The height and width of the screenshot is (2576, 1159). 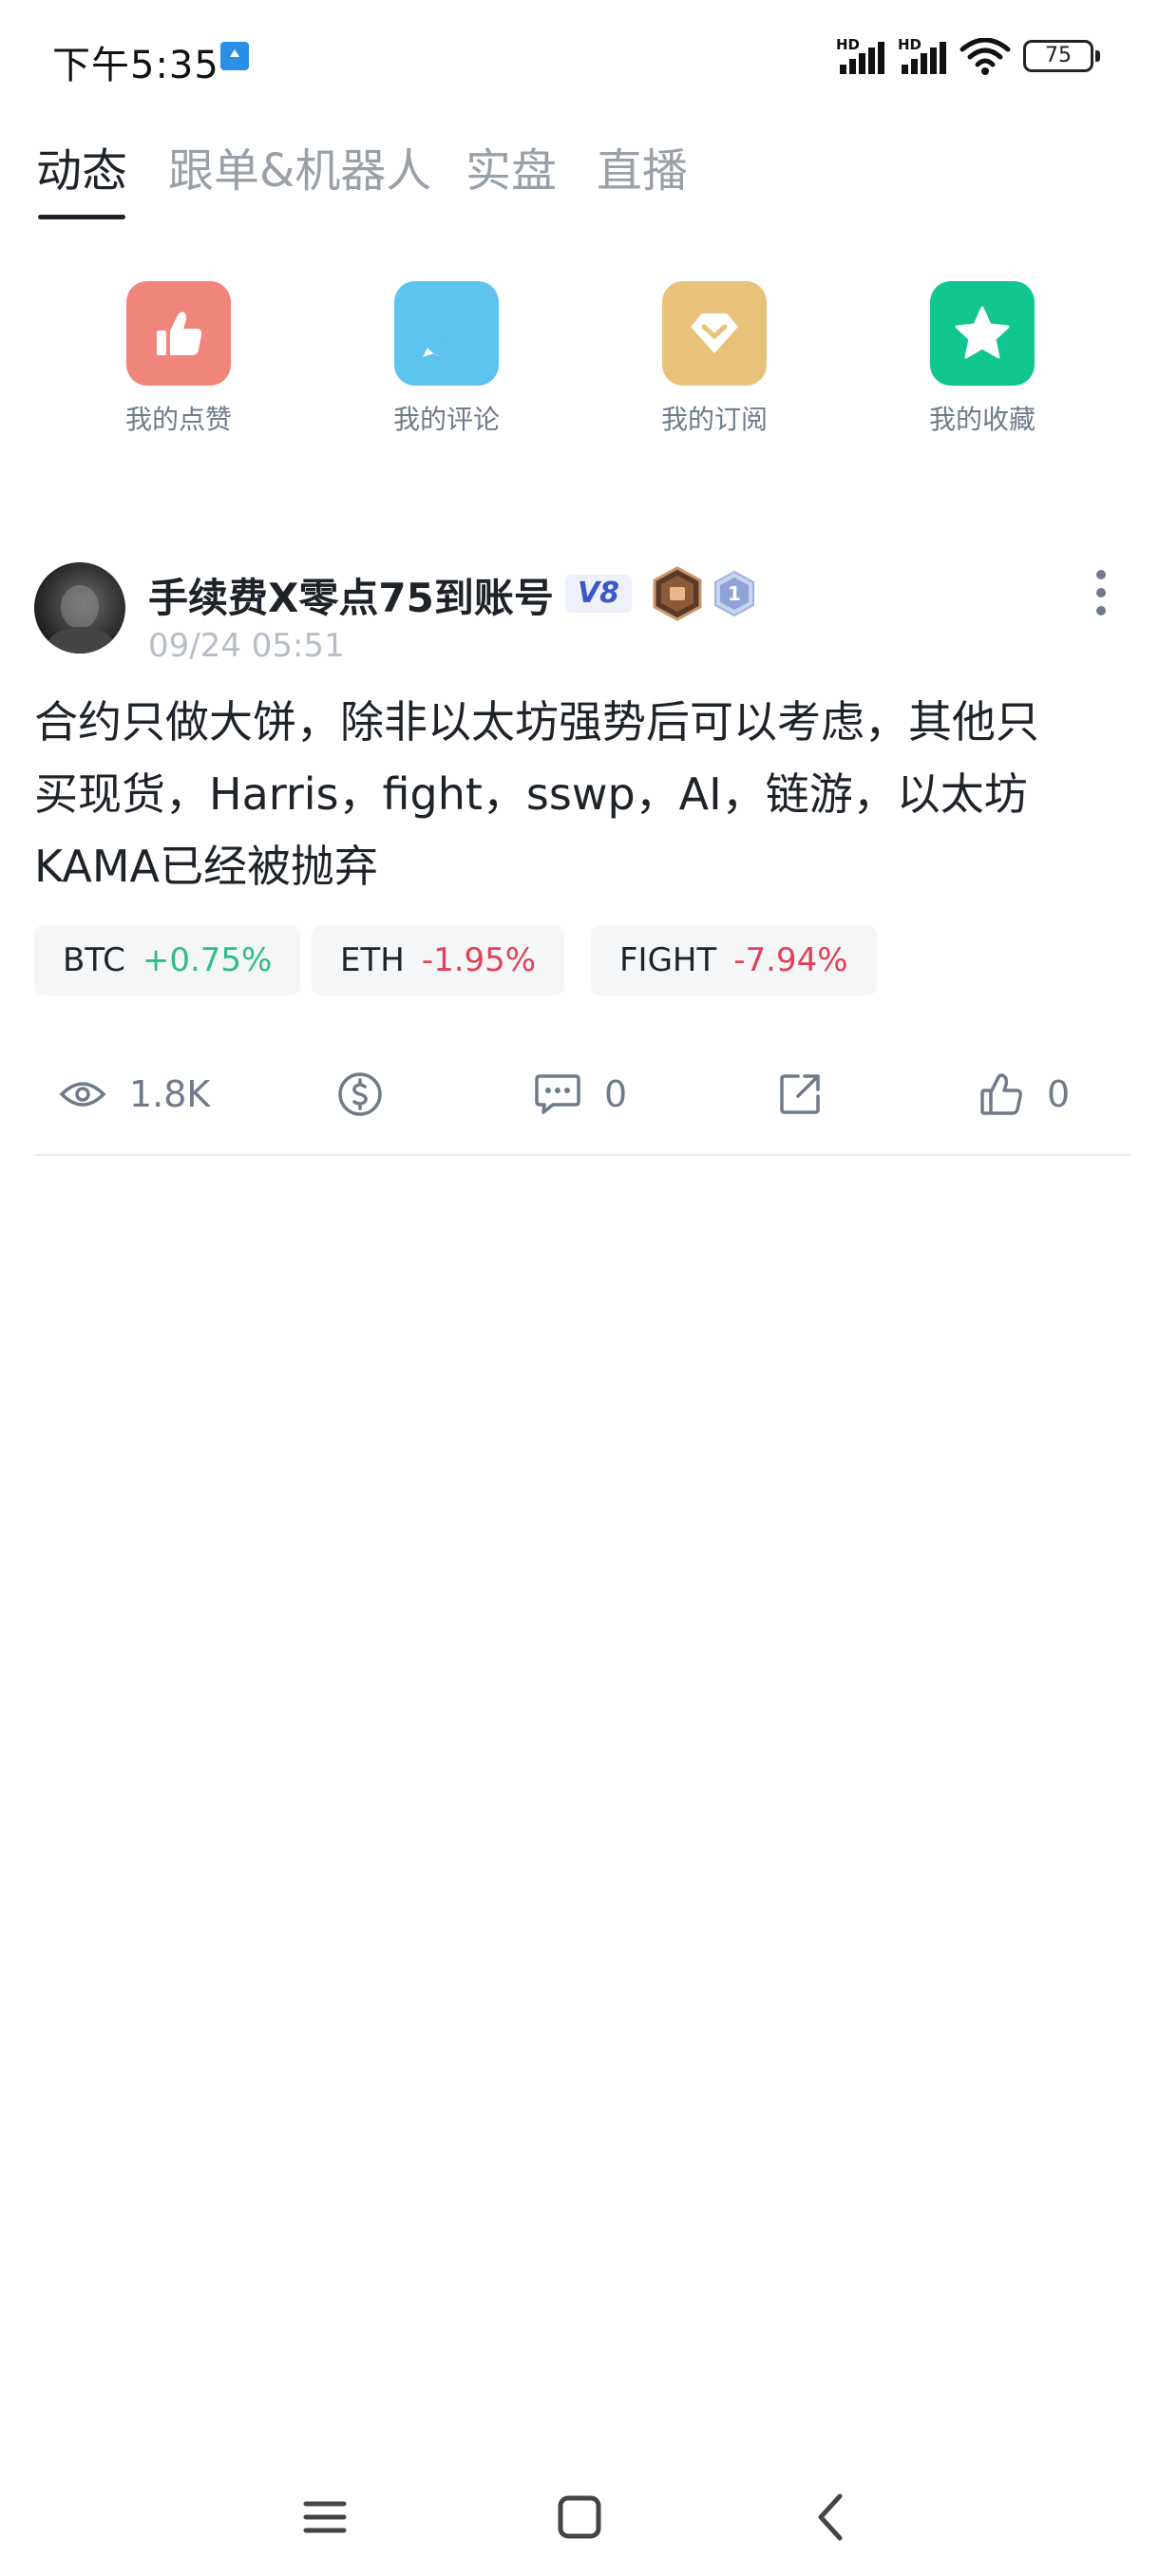 I want to click on share-button, so click(x=800, y=1094).